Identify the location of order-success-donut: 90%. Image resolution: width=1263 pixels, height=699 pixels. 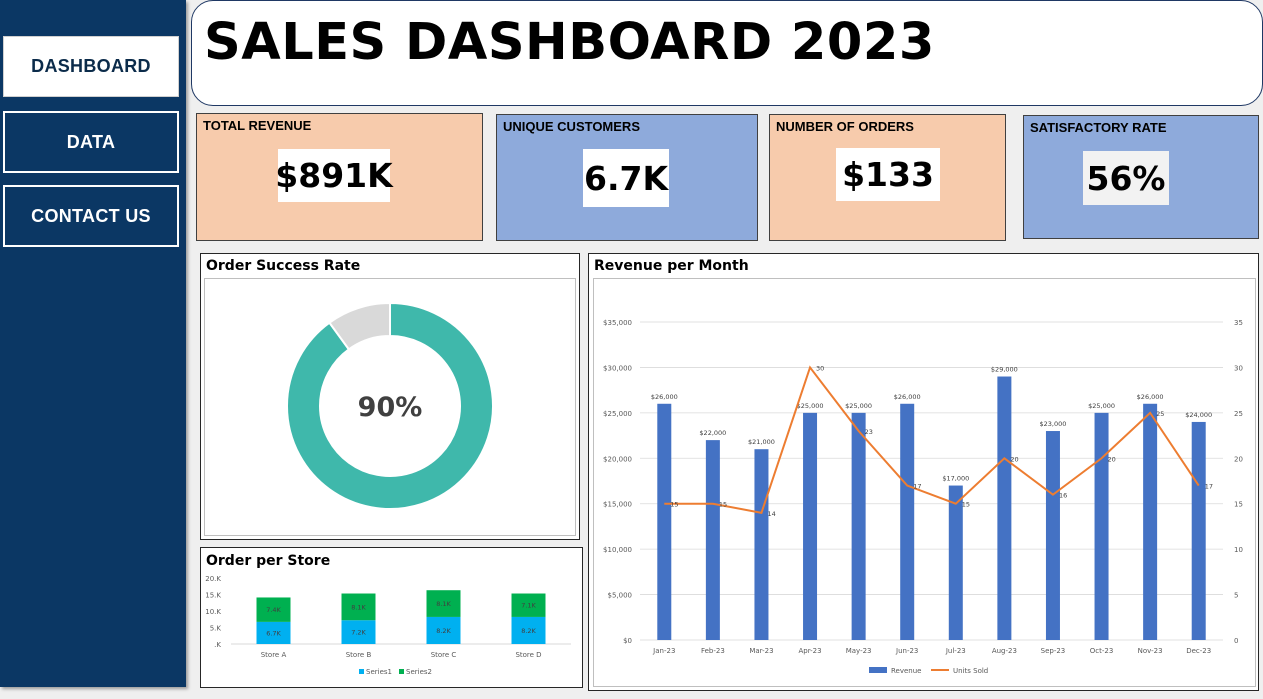
(390, 405).